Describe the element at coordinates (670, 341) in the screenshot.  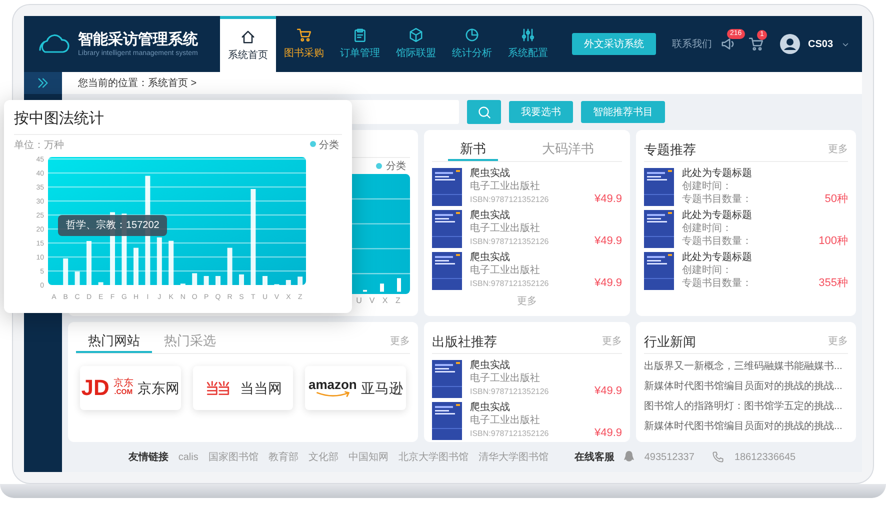
I see `card-title: 行业新闻` at that location.